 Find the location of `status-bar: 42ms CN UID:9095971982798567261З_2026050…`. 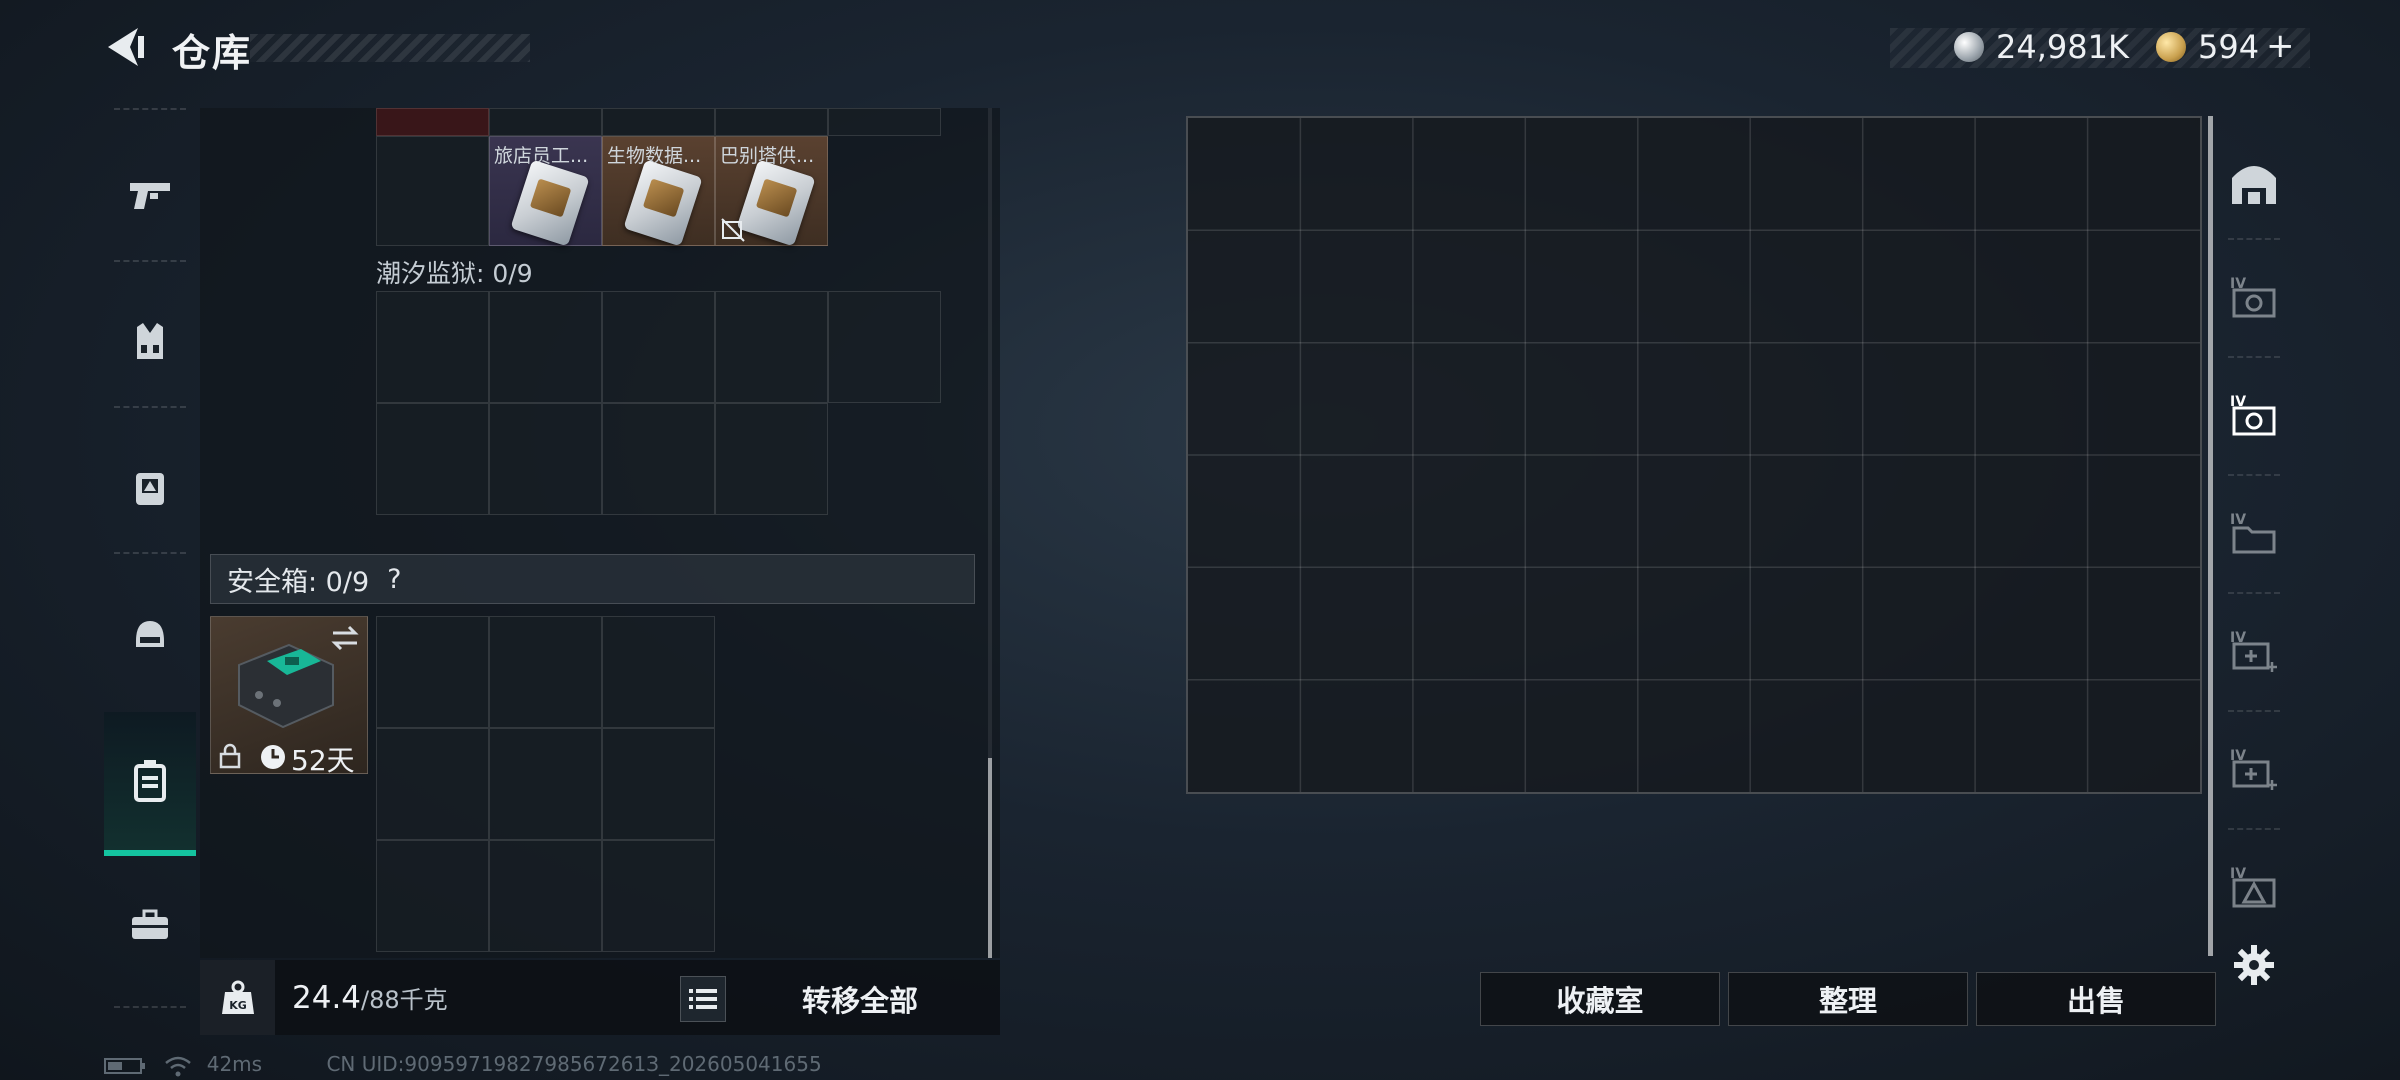

status-bar: 42ms CN UID:9095971982798567261З_2026050… is located at coordinates (463, 1064).